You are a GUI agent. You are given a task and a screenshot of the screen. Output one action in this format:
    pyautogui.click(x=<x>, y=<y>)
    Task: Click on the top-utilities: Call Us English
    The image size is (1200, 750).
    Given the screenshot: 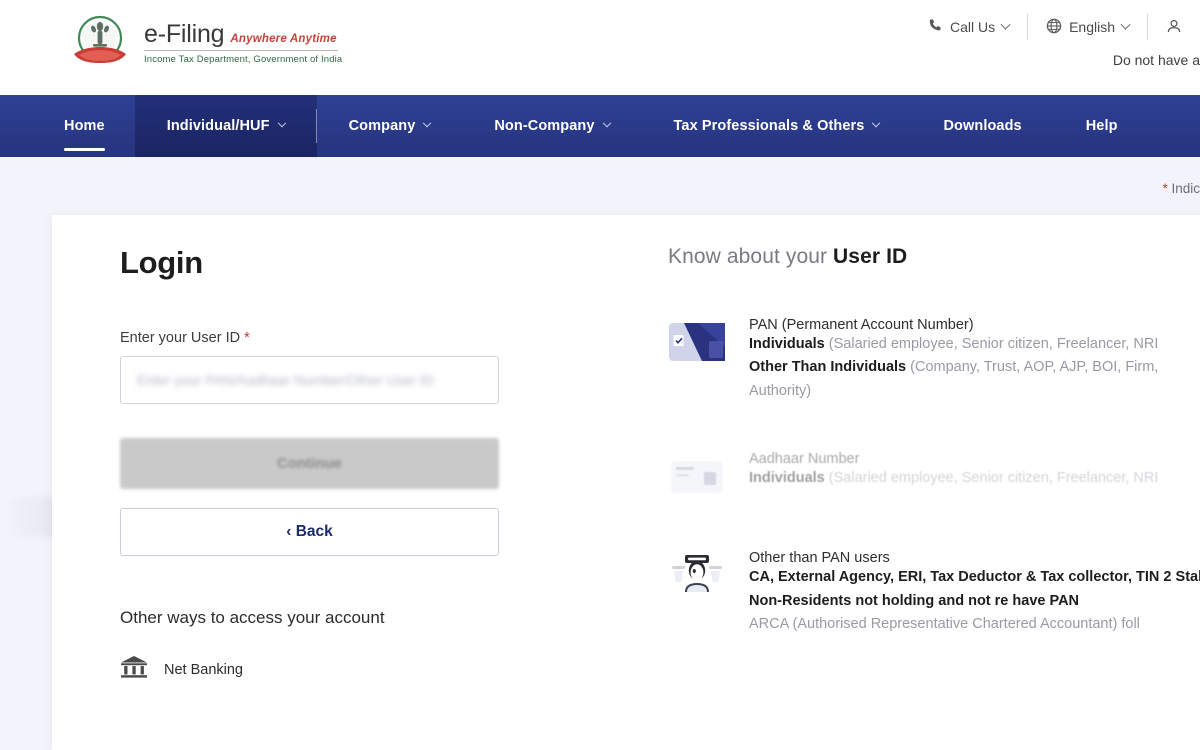 What is the action you would take?
    pyautogui.click(x=1055, y=27)
    